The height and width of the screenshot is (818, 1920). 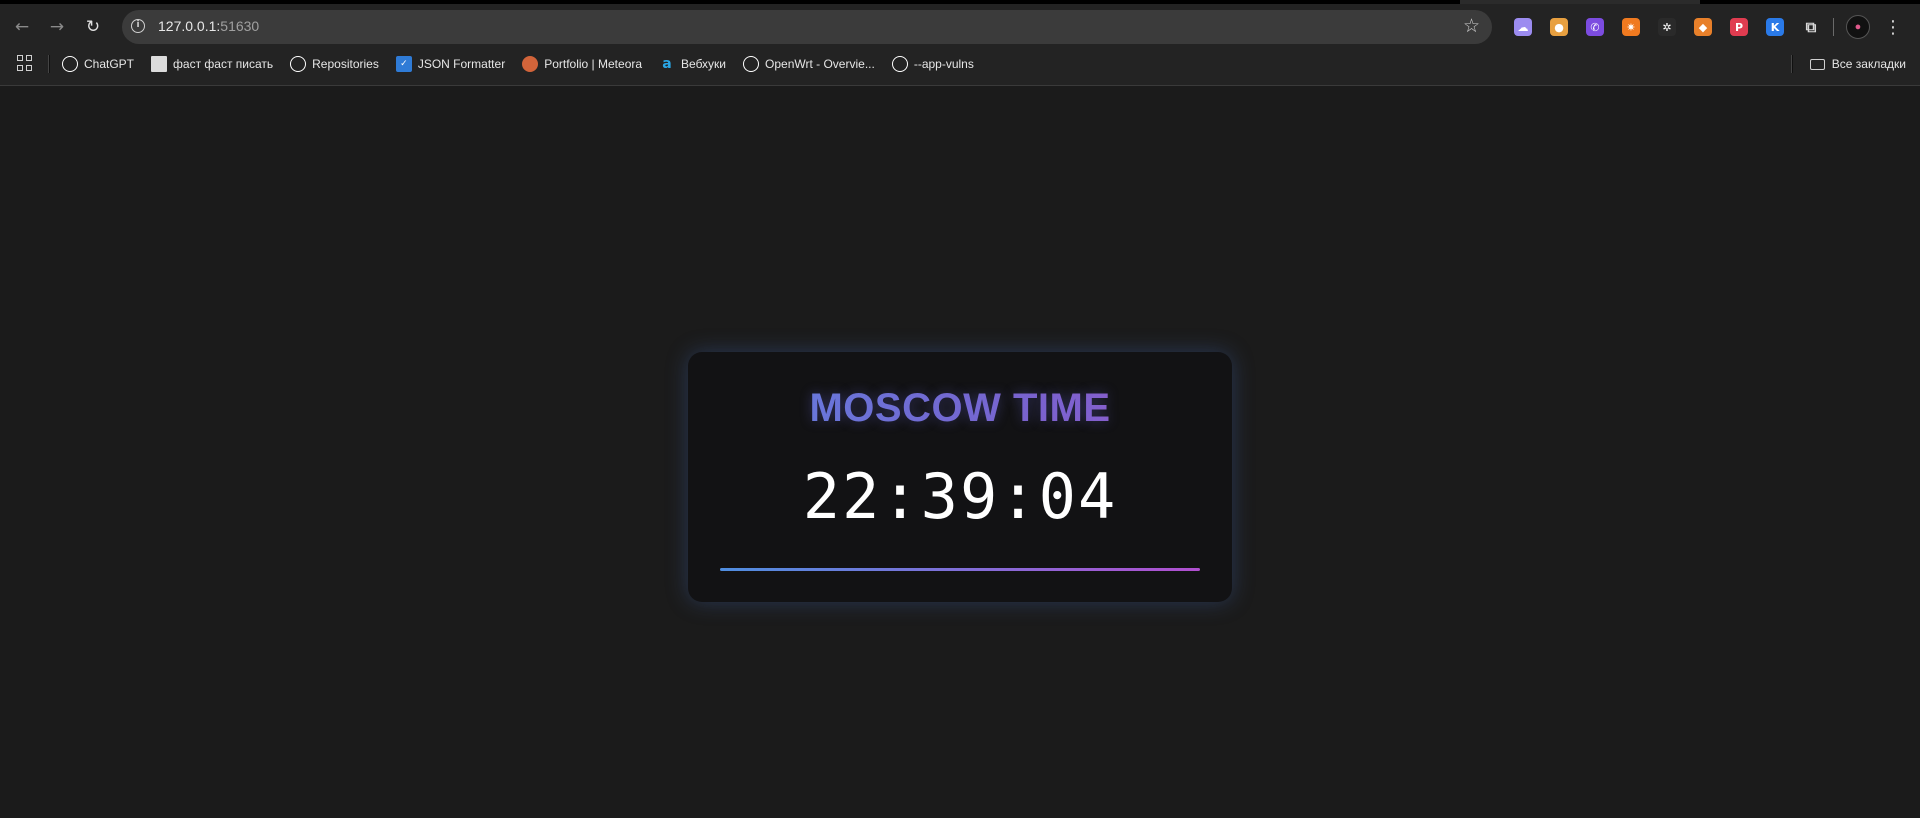 What do you see at coordinates (1817, 64) in the screenshot?
I see `folder-icon` at bounding box center [1817, 64].